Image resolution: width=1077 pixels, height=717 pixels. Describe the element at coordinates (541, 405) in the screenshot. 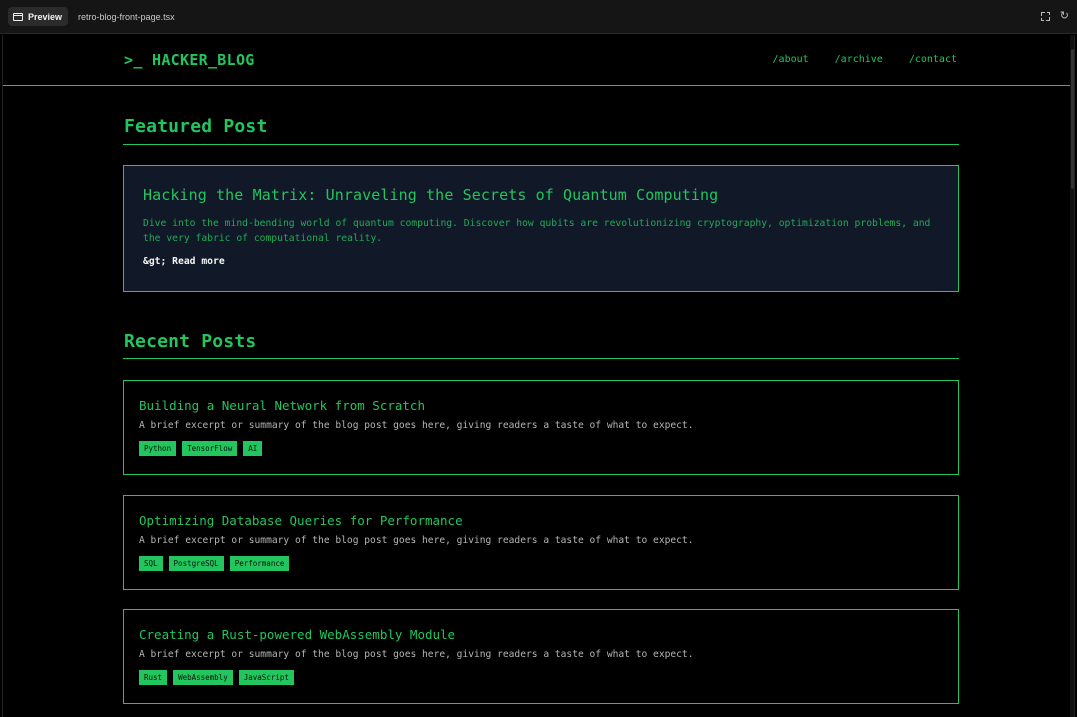

I see `post-title: Building a Neural Network from Scratch` at that location.